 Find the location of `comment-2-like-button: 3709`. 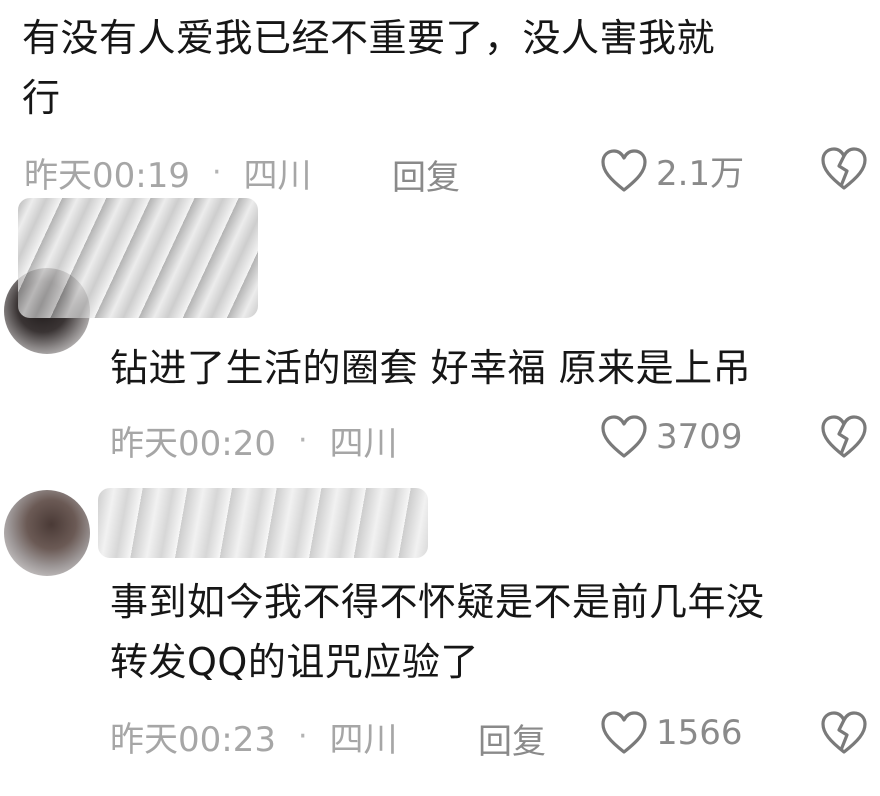

comment-2-like-button: 3709 is located at coordinates (671, 437).